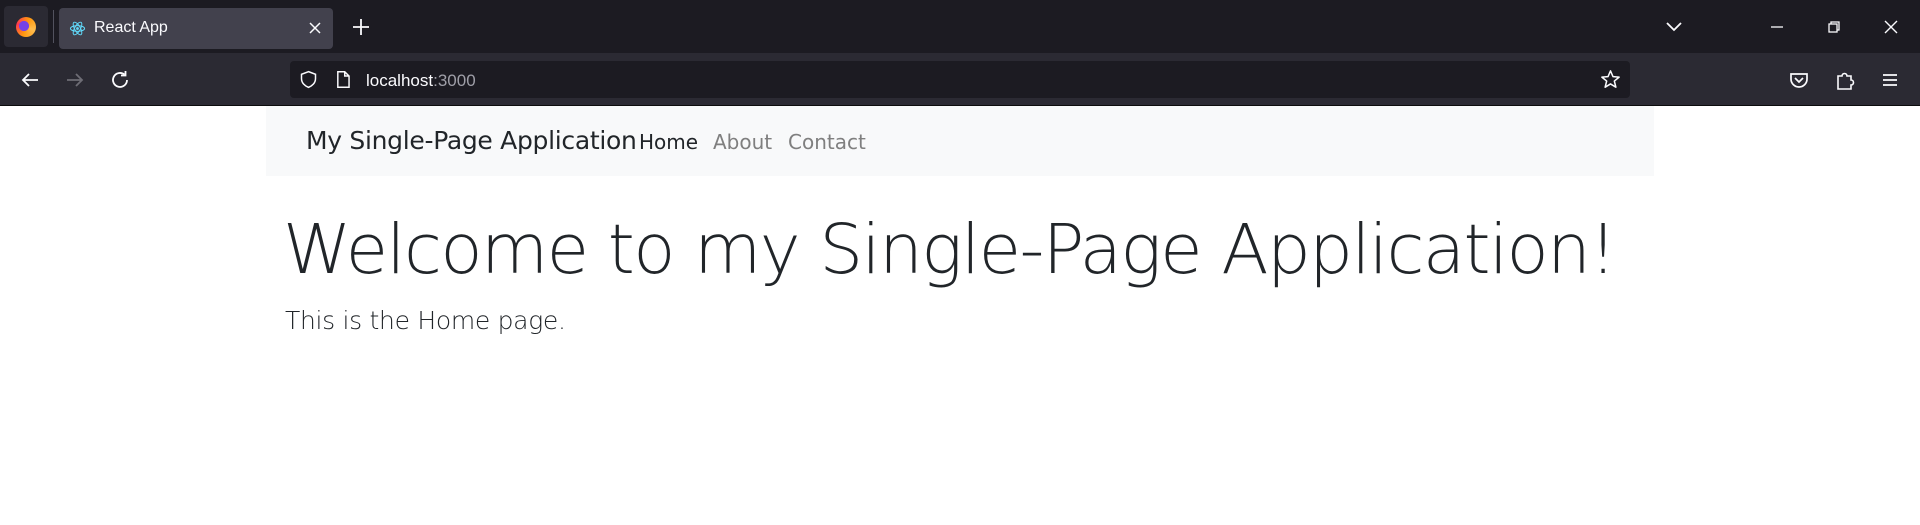 This screenshot has height=525, width=1920. Describe the element at coordinates (361, 27) in the screenshot. I see `new-tab-icon` at that location.